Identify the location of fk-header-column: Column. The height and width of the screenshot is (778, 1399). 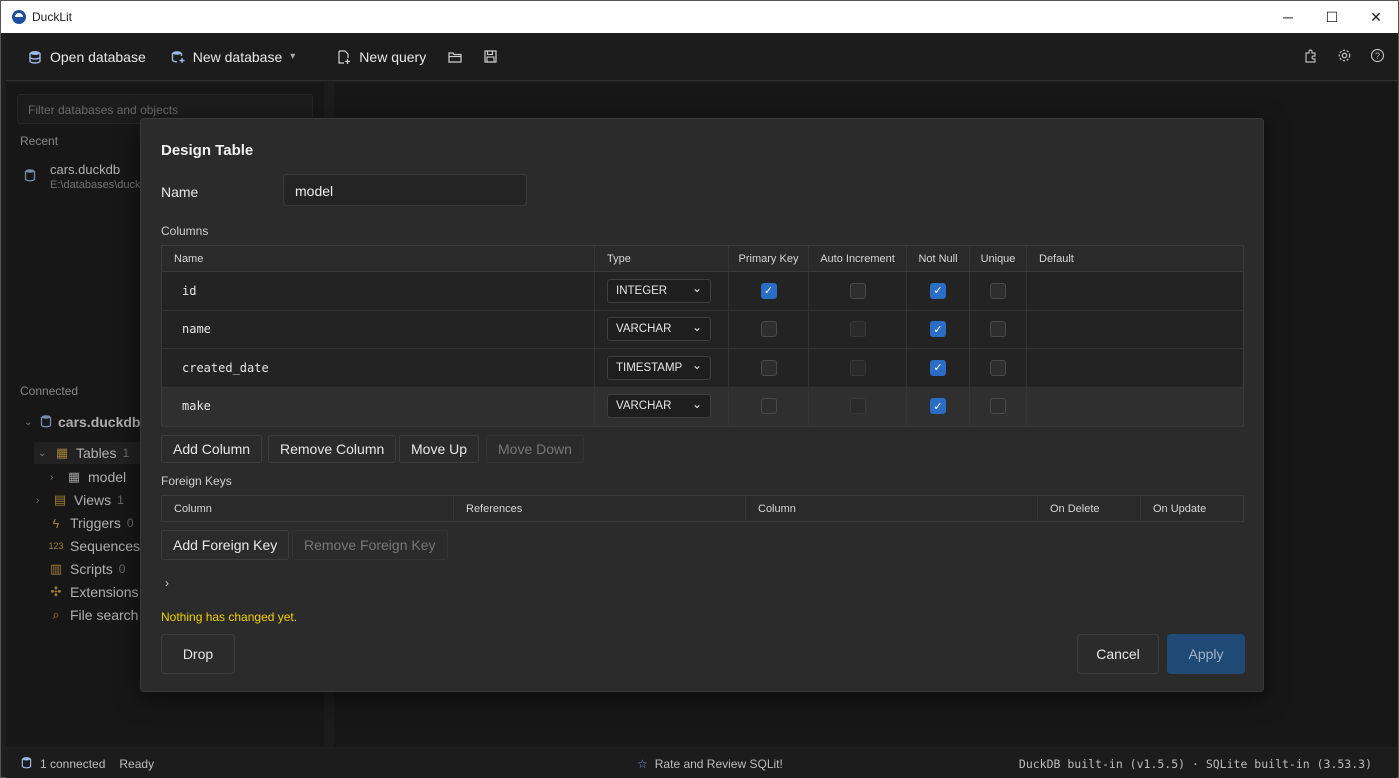
(308, 508).